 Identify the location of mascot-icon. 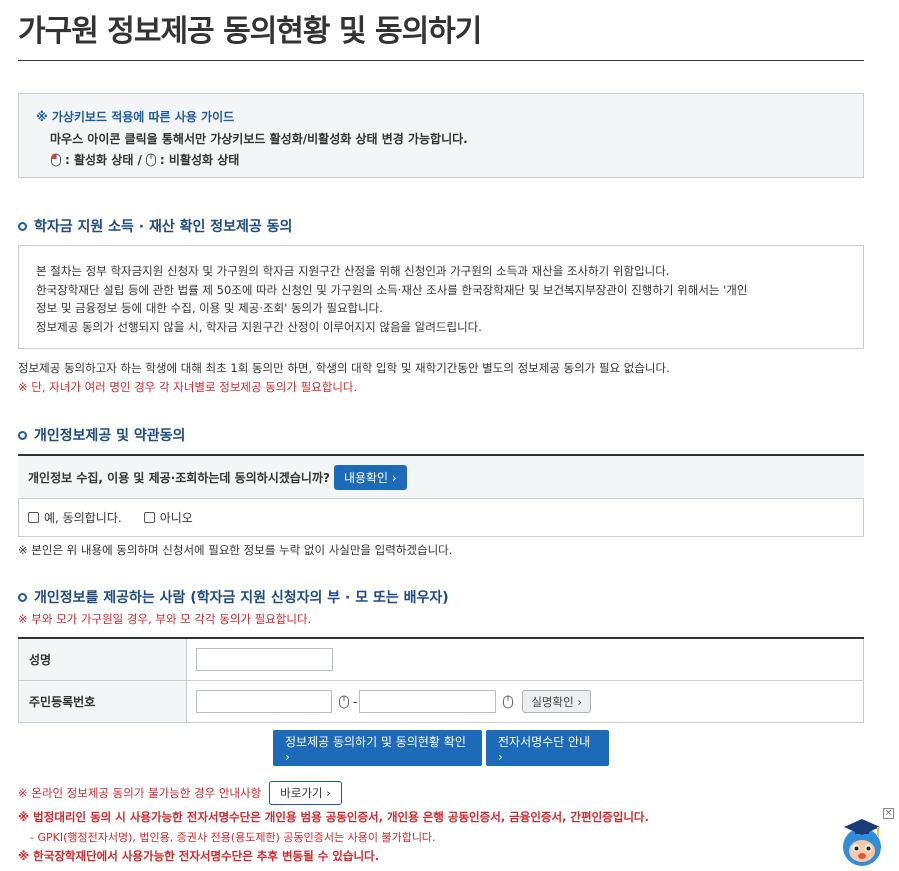
(862, 842).